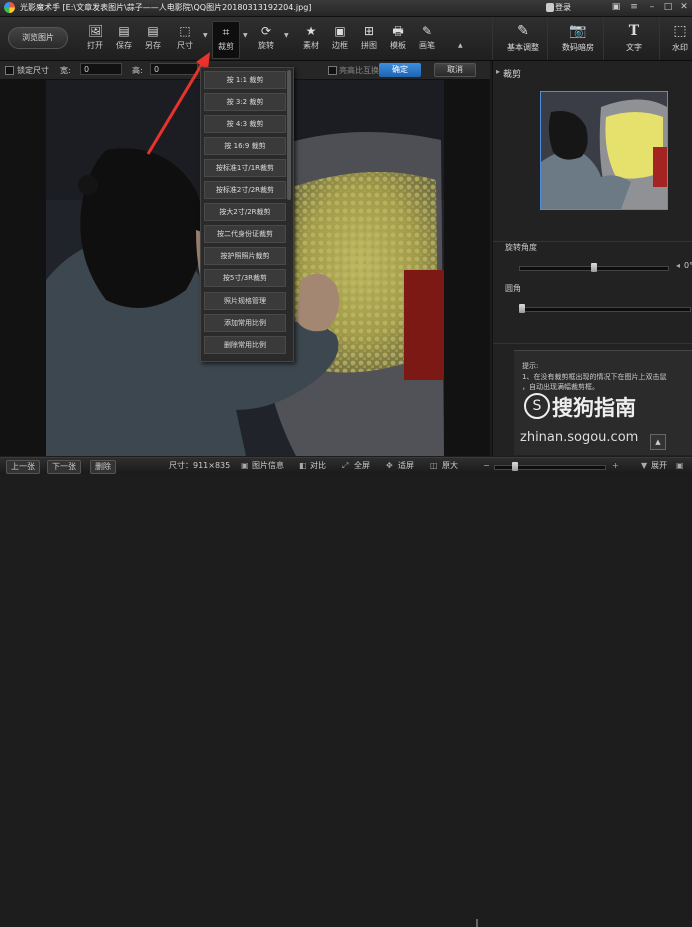  What do you see at coordinates (522, 308) in the screenshot?
I see `corner-knob` at bounding box center [522, 308].